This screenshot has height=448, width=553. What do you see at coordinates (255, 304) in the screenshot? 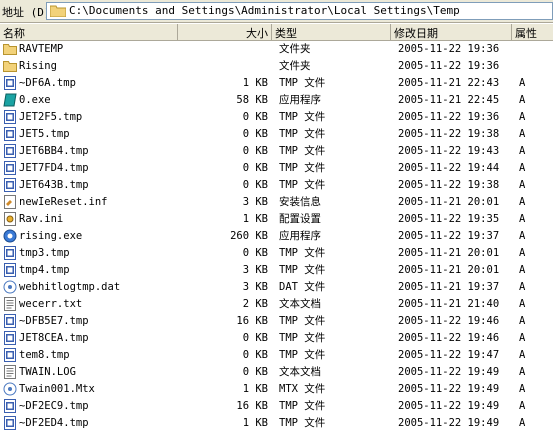
I see `file-size: 2 KB` at bounding box center [255, 304].